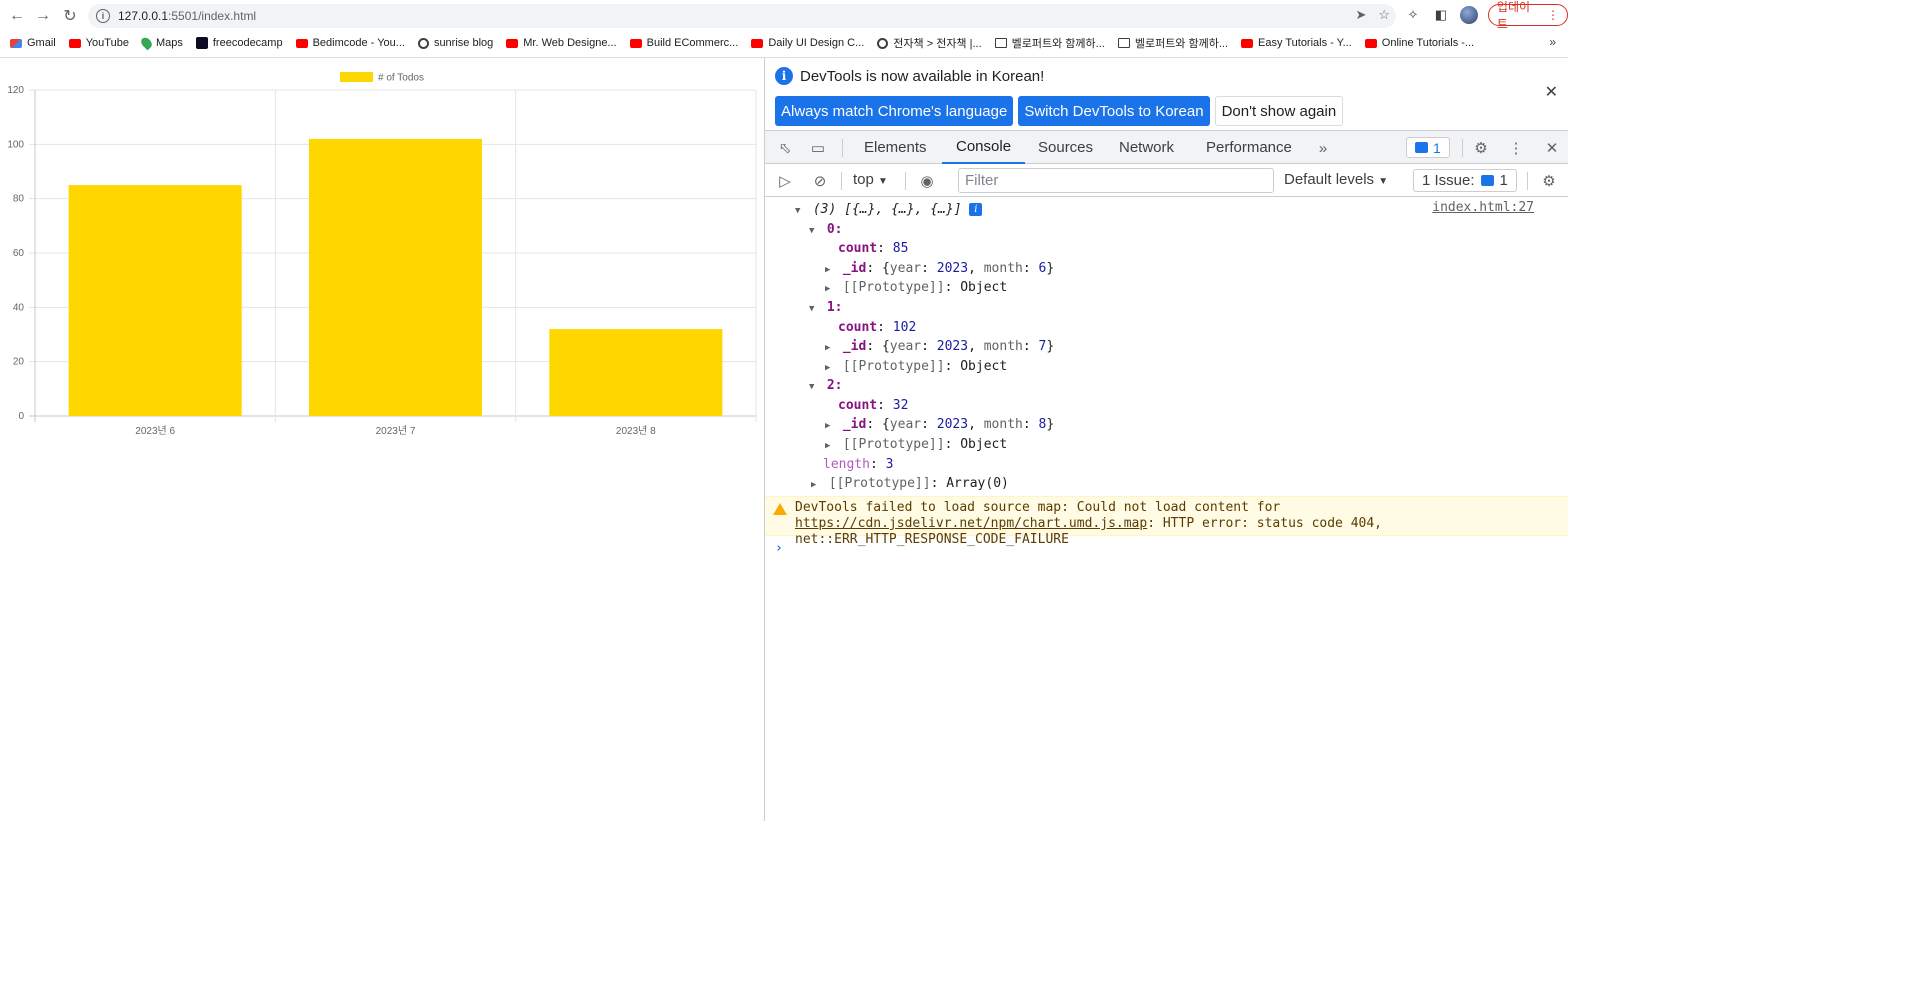 Image resolution: width=1919 pixels, height=1005 pixels. Describe the element at coordinates (1441, 15) in the screenshot. I see `side-panel-icon: ◧` at that location.